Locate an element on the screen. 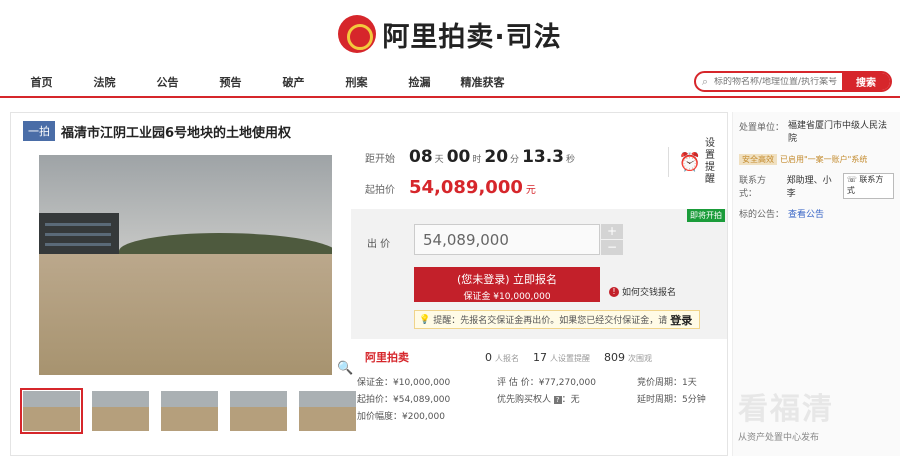  alarm-clock-icon: ⏰ is located at coordinates (689, 162).